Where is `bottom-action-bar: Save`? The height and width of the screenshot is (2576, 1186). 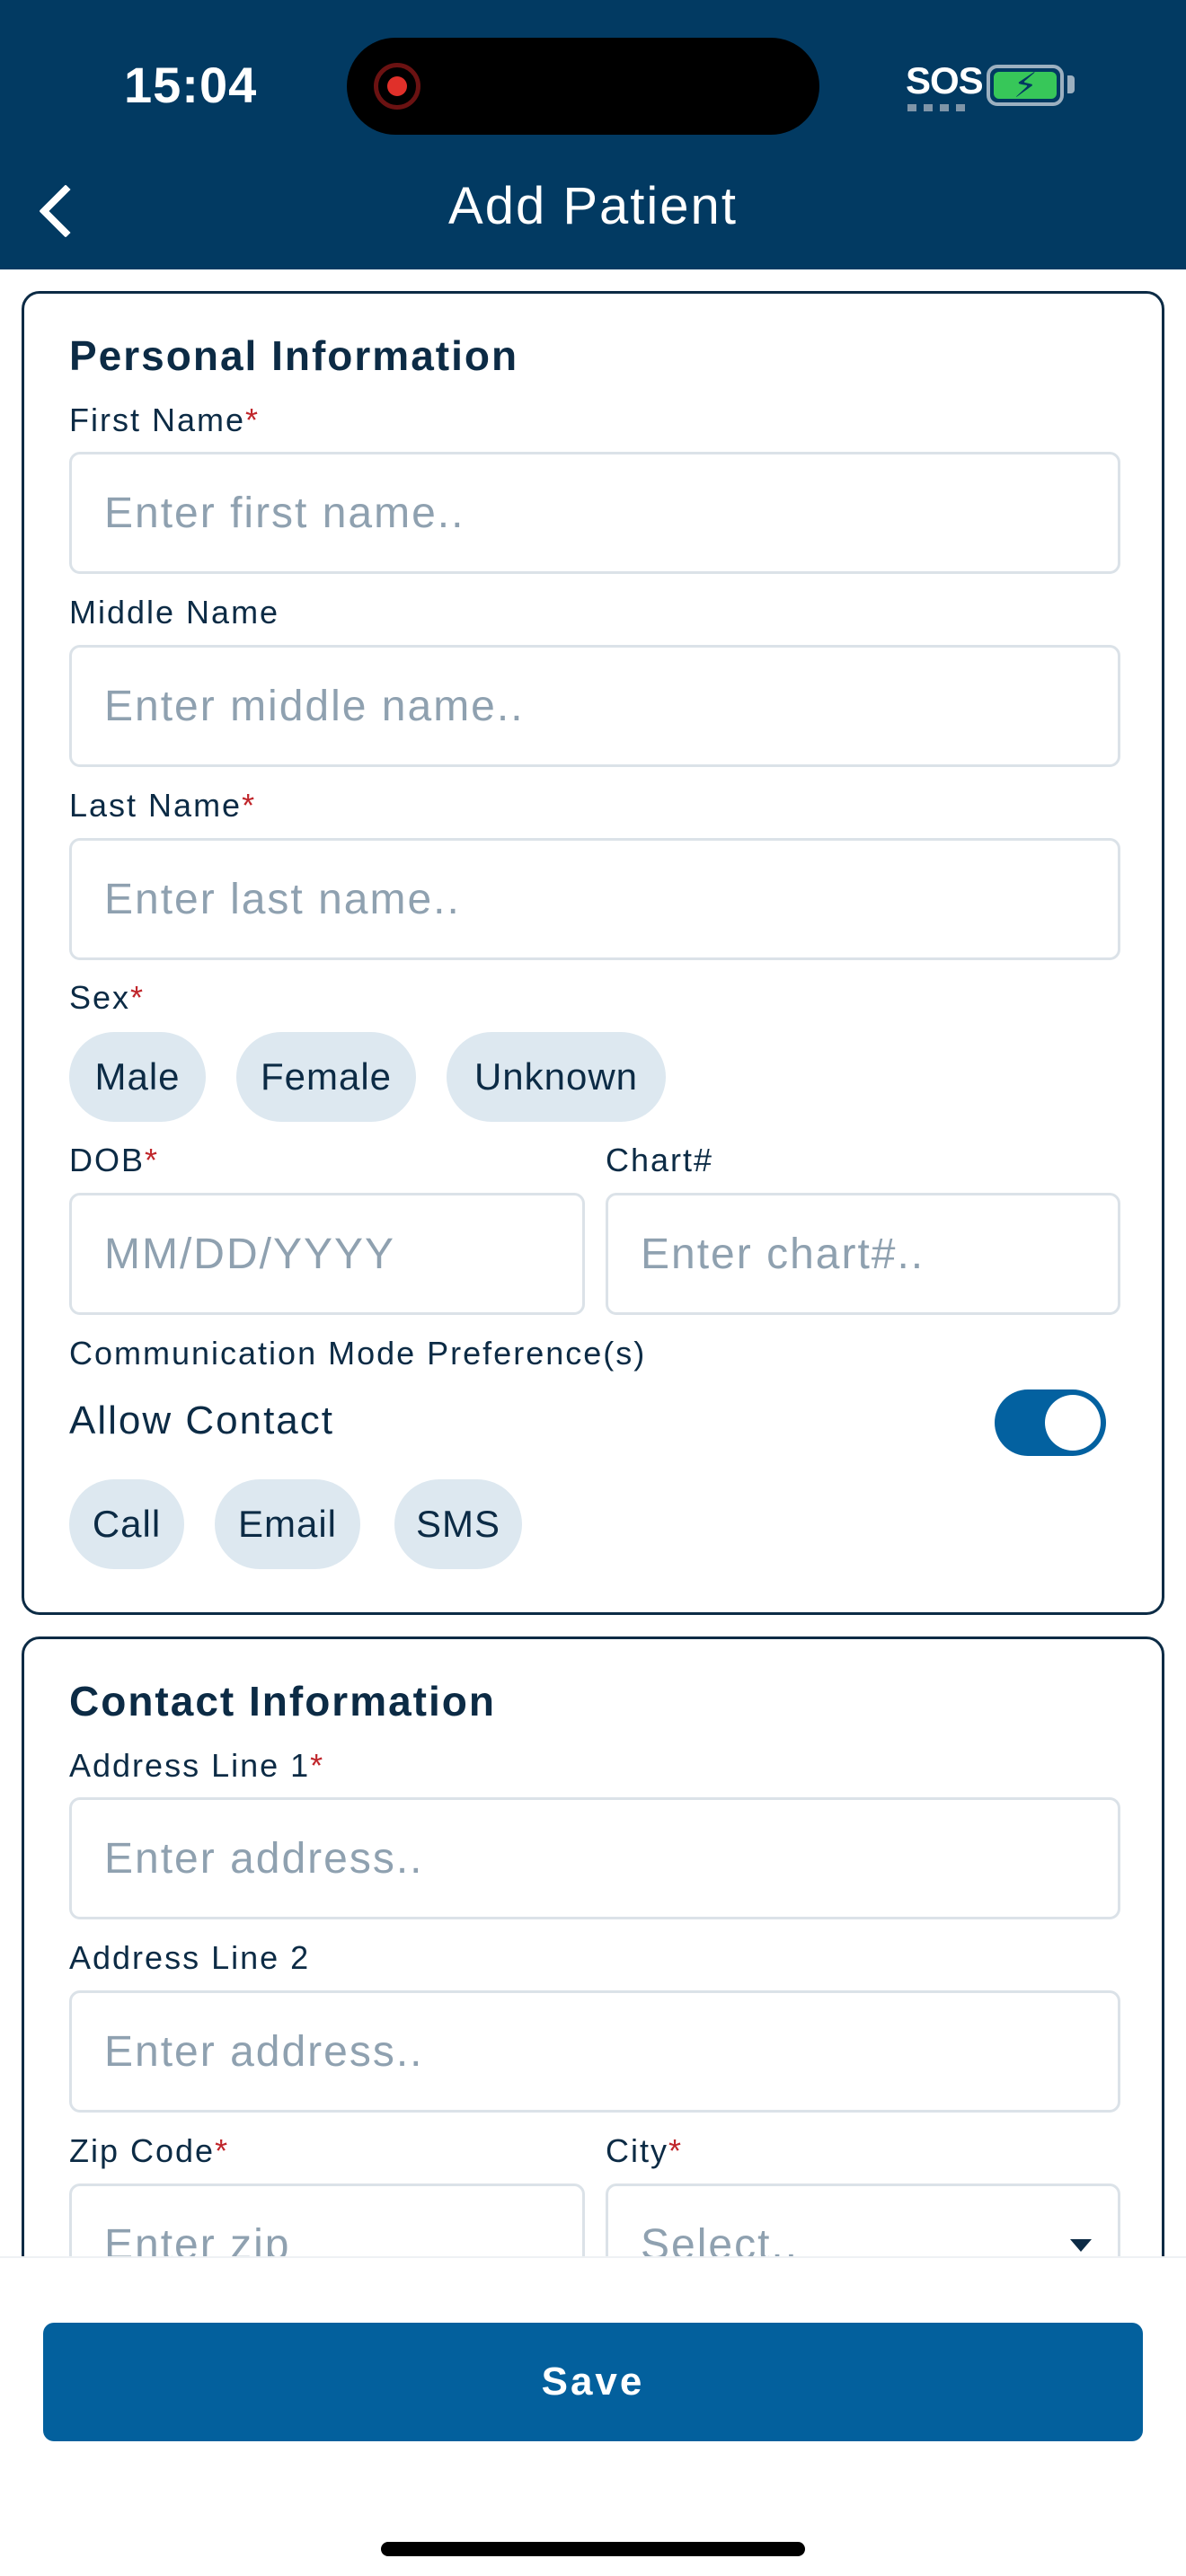 bottom-action-bar: Save is located at coordinates (593, 2416).